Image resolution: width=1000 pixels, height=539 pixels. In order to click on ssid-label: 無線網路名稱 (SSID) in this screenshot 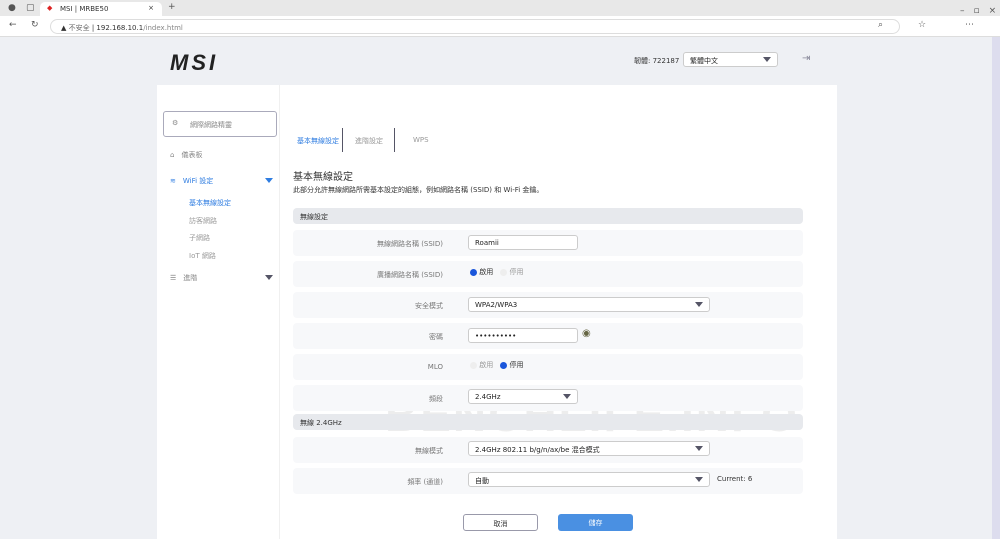, I will do `click(409, 244)`.